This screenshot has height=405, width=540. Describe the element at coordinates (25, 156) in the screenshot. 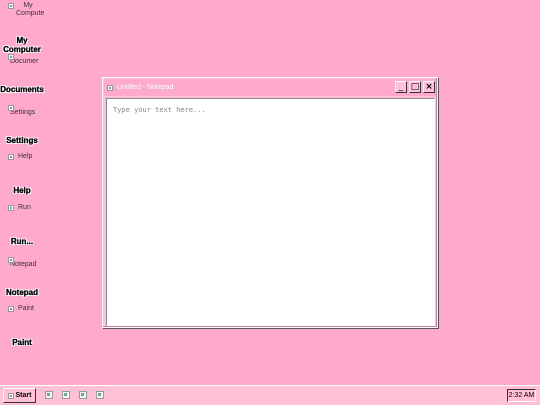

I see `icon-alt-text: Help` at that location.